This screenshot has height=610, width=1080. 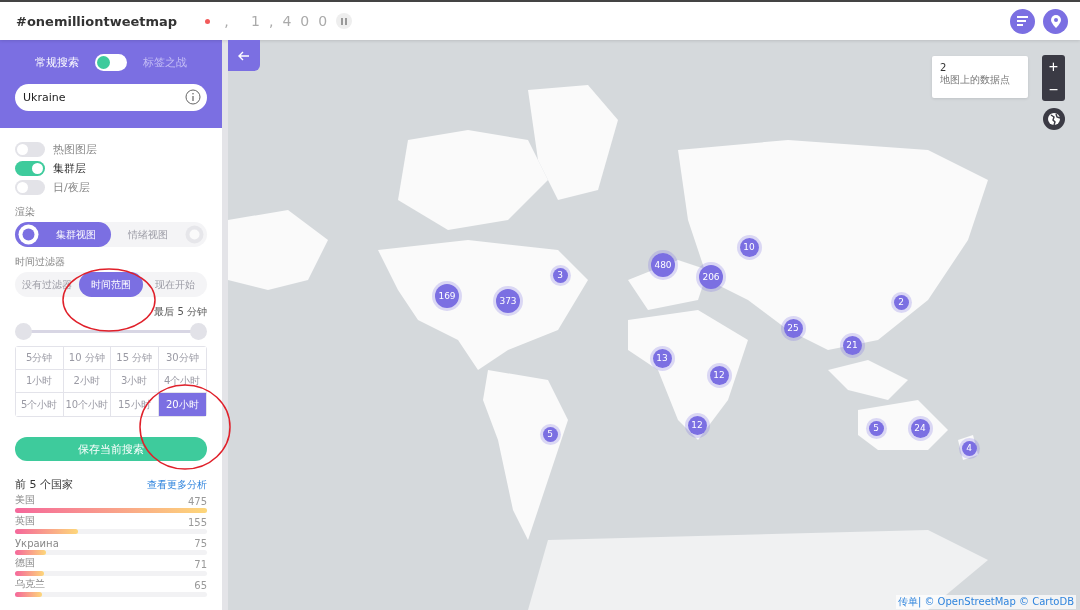 I want to click on time-filter-tab: 现在开始, so click(x=175, y=284).